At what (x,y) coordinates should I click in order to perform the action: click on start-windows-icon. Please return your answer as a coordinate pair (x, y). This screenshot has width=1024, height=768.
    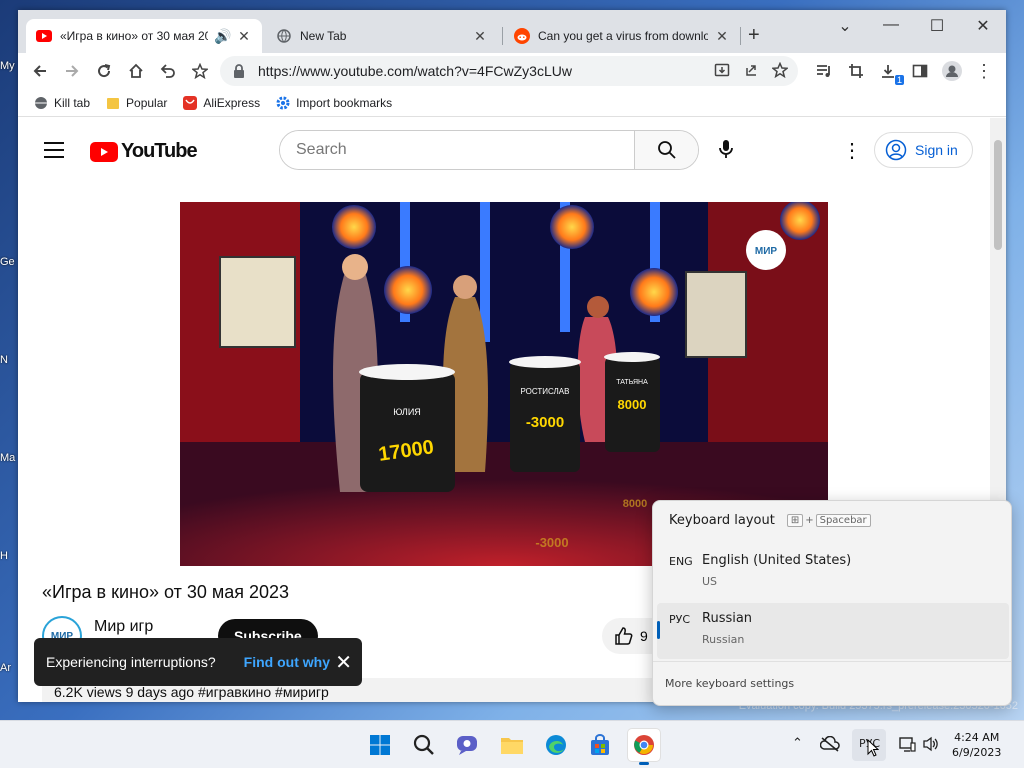
    Looking at the image, I should click on (380, 745).